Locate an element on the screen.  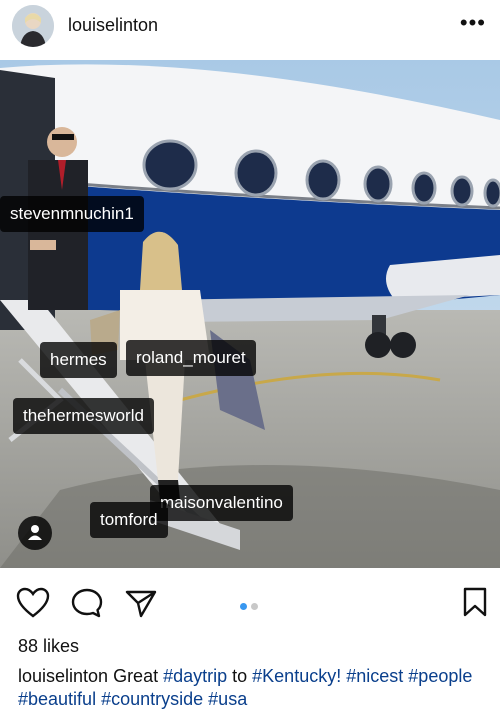
user-tag-icon is located at coordinates (35, 533).